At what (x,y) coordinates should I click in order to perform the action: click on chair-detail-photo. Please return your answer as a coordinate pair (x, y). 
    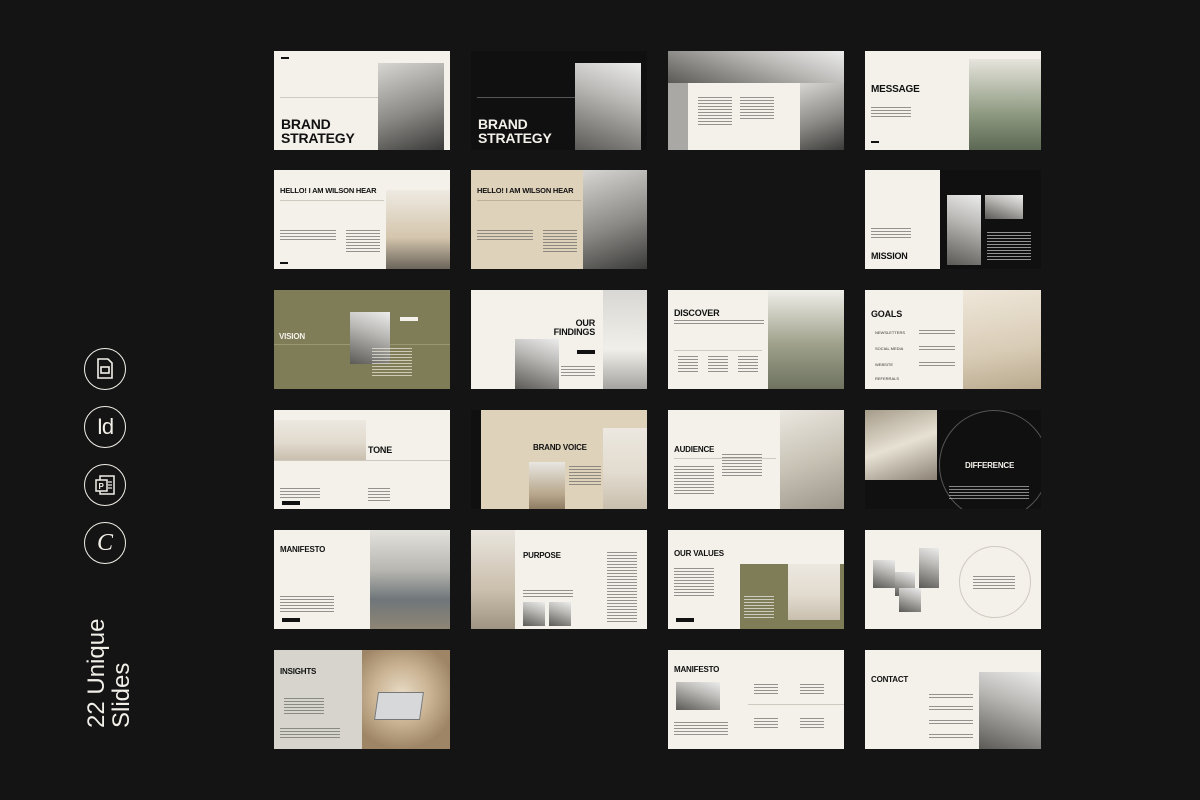
    Looking at the image, I should click on (812, 459).